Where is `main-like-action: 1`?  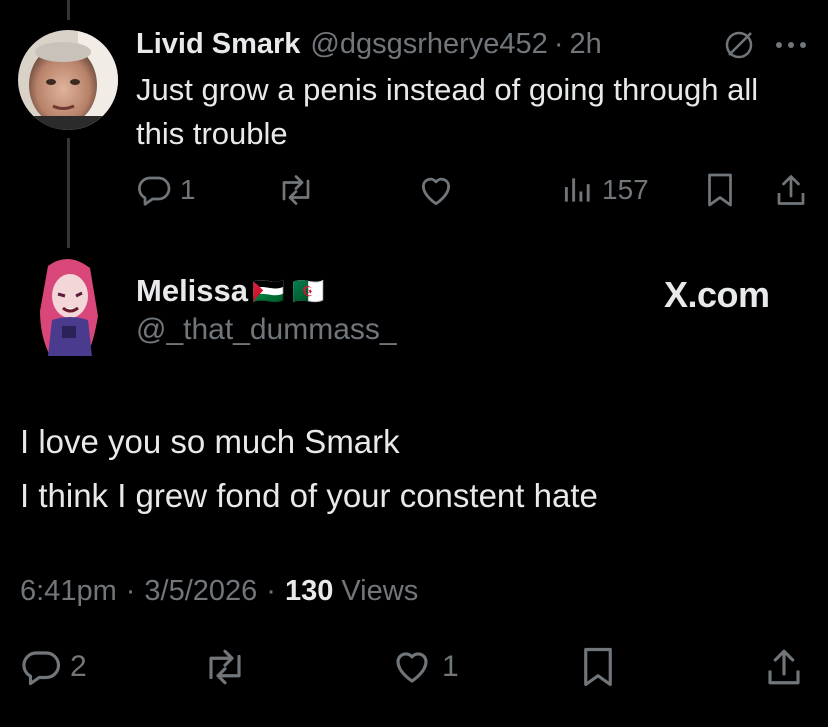 main-like-action: 1 is located at coordinates (424, 667).